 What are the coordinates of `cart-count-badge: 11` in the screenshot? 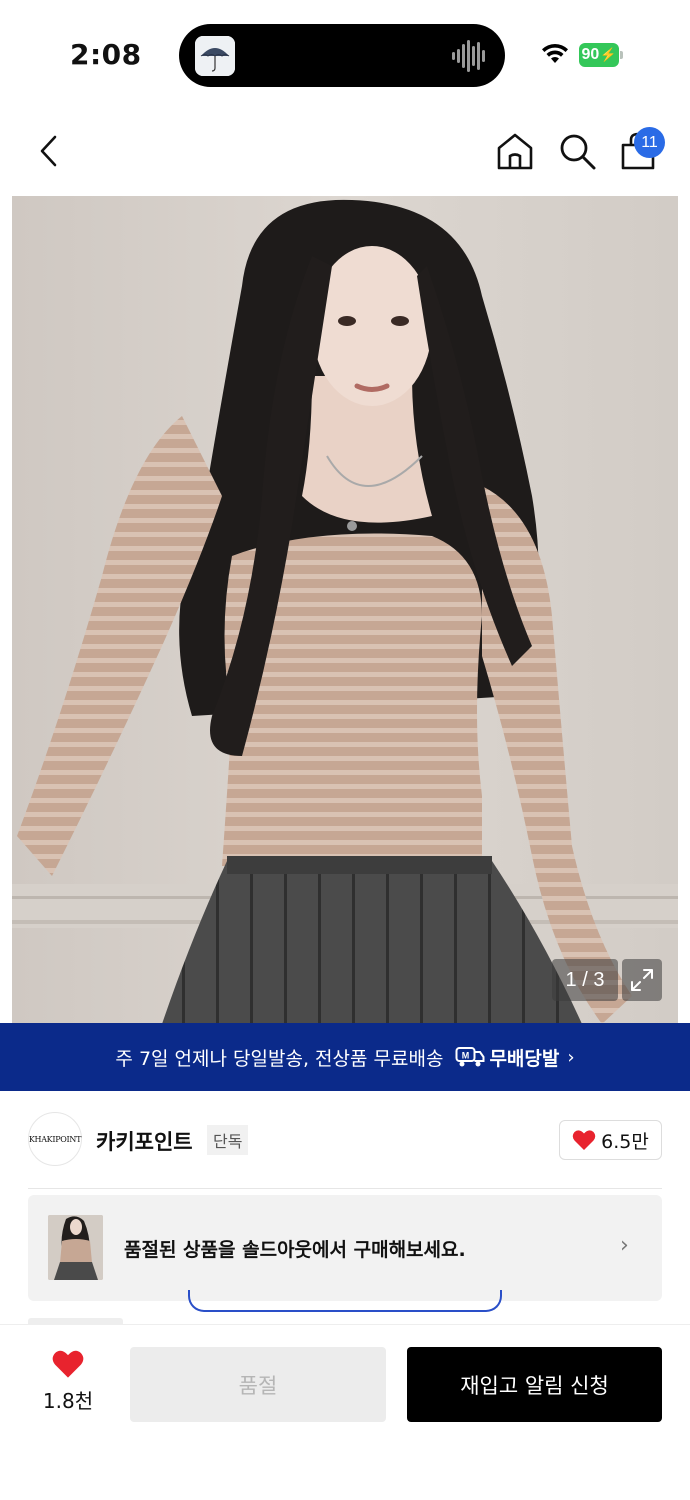 It's located at (649, 142).